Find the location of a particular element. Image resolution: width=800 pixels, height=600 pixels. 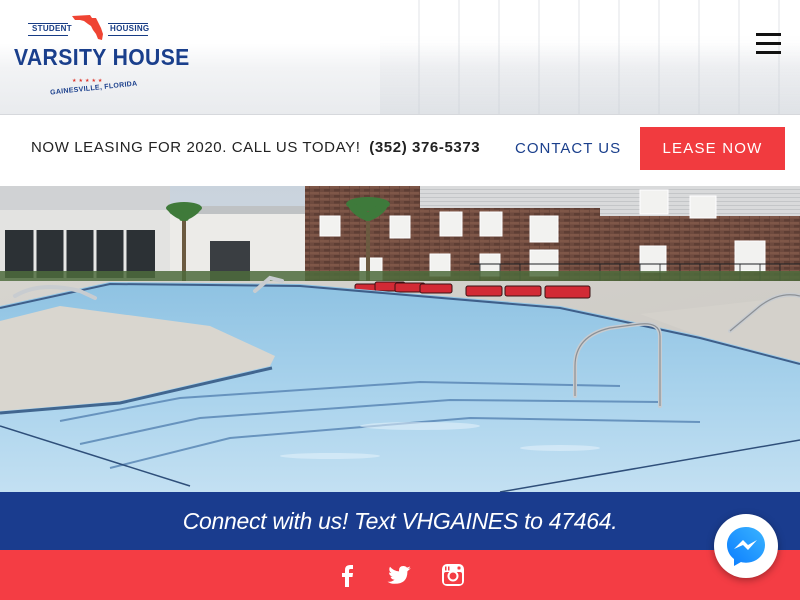

logo-stars: ★★★★★ is located at coordinates (88, 81).